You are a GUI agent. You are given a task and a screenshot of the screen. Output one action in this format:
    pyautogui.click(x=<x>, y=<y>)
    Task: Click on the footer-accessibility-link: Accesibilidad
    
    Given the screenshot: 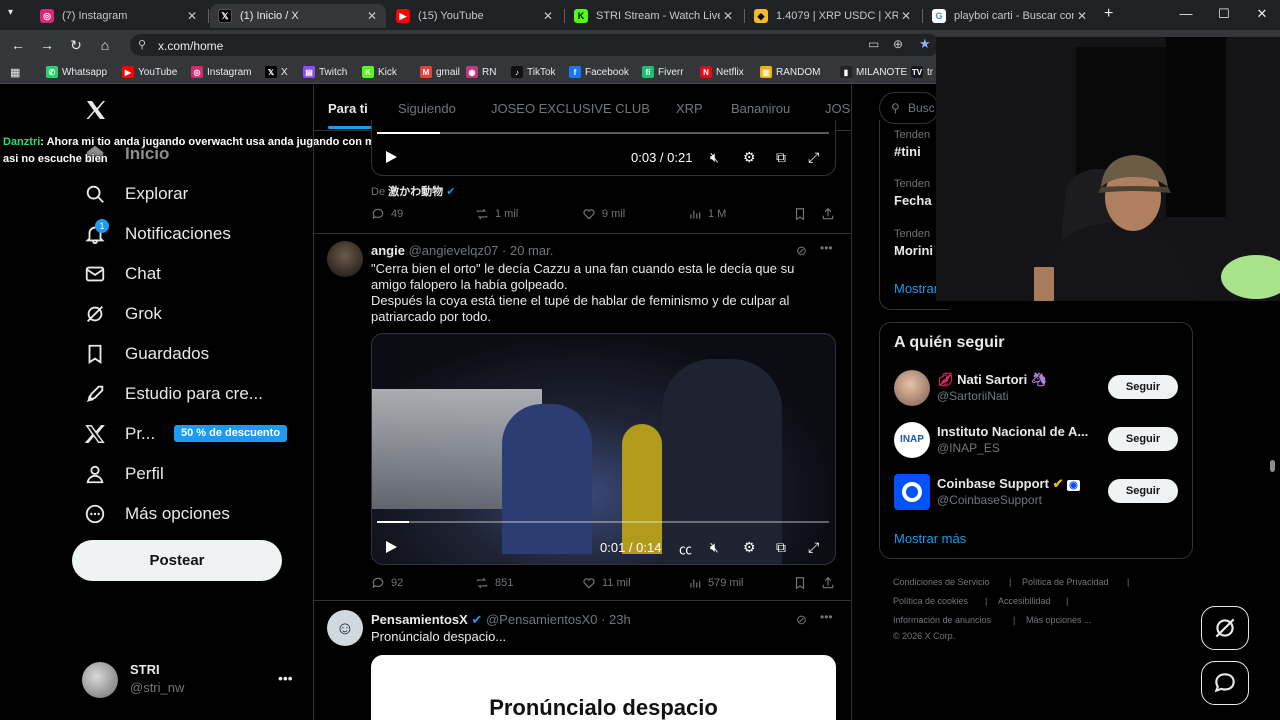 What is the action you would take?
    pyautogui.click(x=1024, y=601)
    